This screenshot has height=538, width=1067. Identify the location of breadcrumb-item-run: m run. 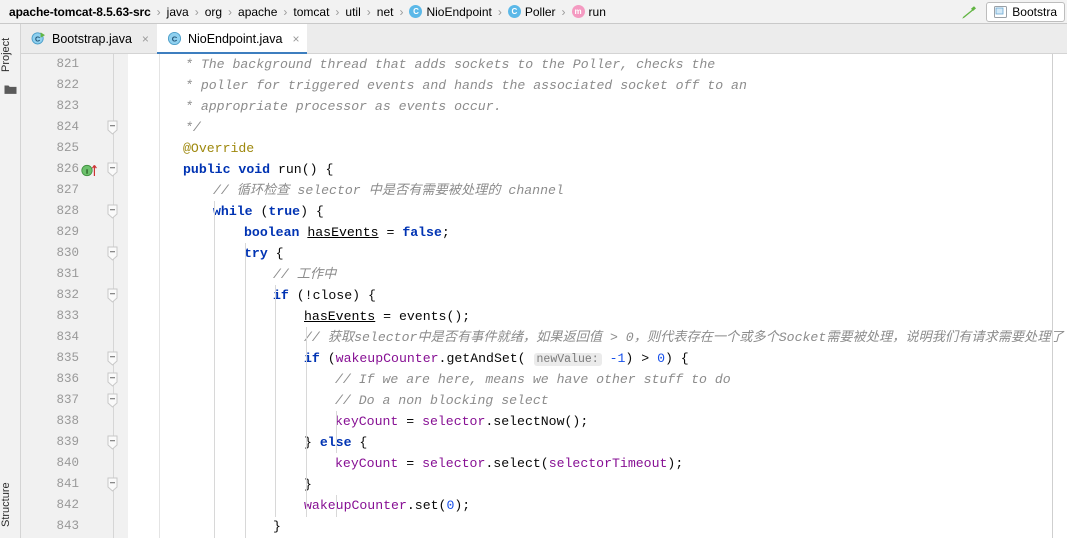
(589, 12).